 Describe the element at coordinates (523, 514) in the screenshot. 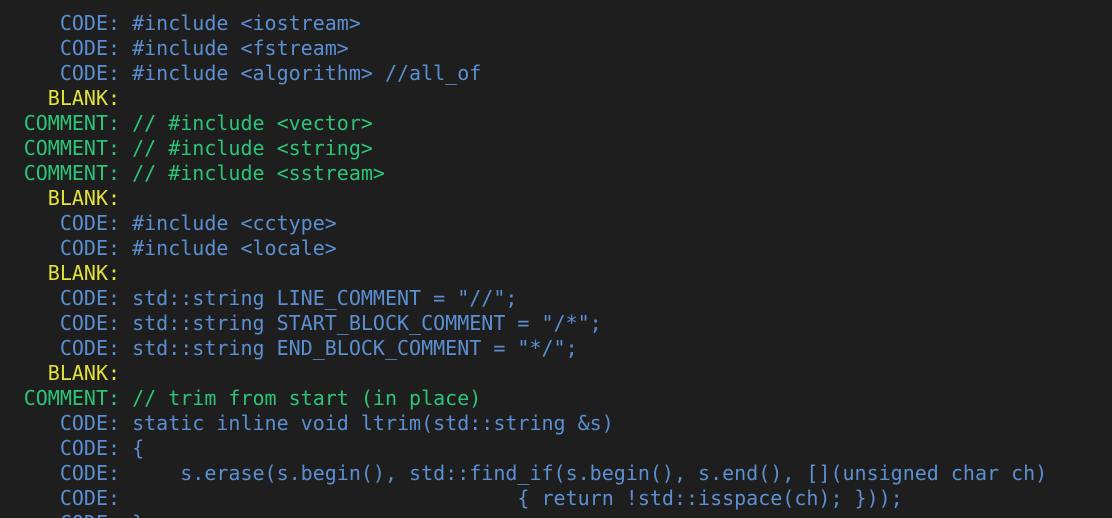

I see `output-line-code: CODE: }` at that location.